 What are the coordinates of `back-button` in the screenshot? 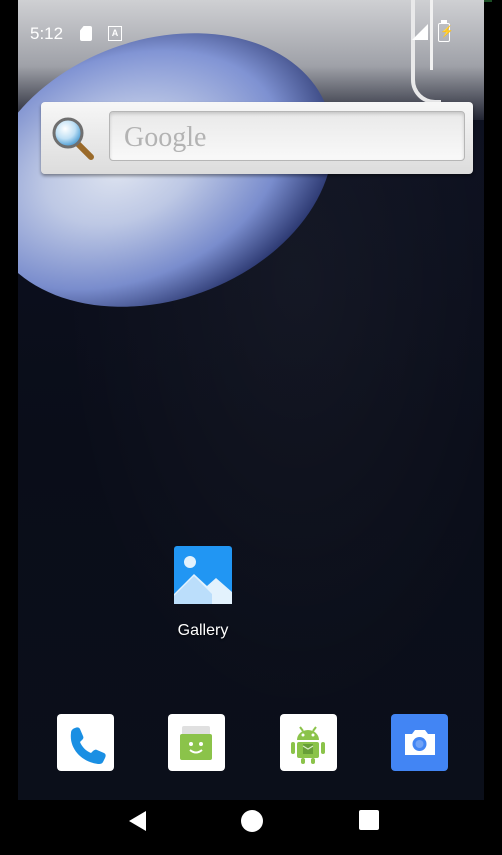 It's located at (138, 821).